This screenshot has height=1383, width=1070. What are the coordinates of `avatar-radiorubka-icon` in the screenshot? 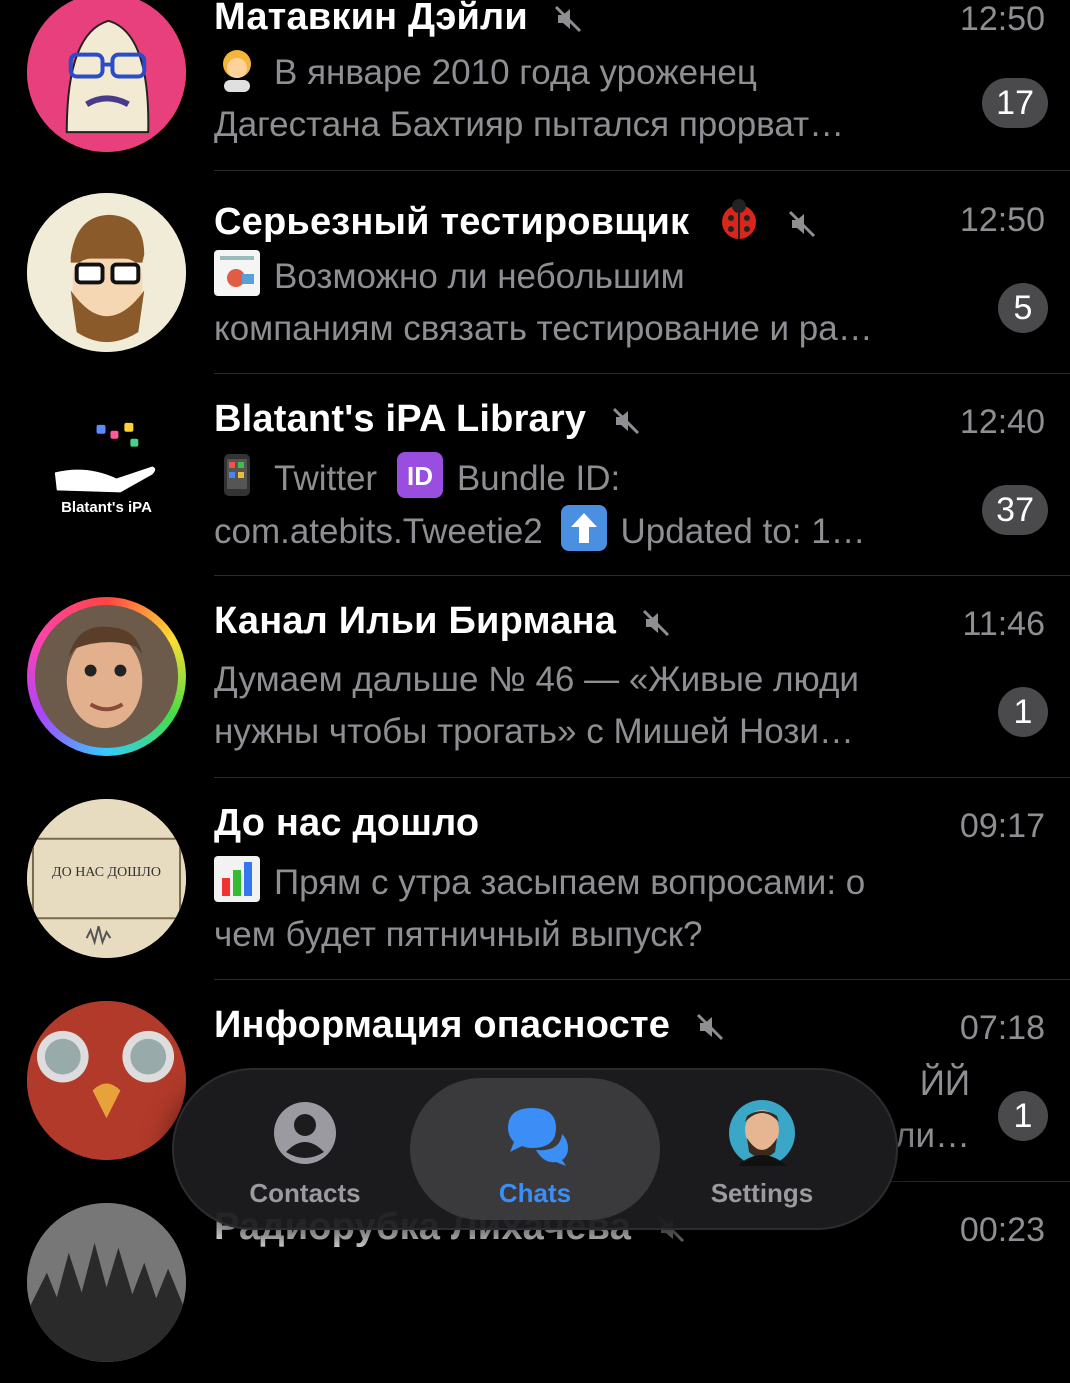 It's located at (106, 1282).